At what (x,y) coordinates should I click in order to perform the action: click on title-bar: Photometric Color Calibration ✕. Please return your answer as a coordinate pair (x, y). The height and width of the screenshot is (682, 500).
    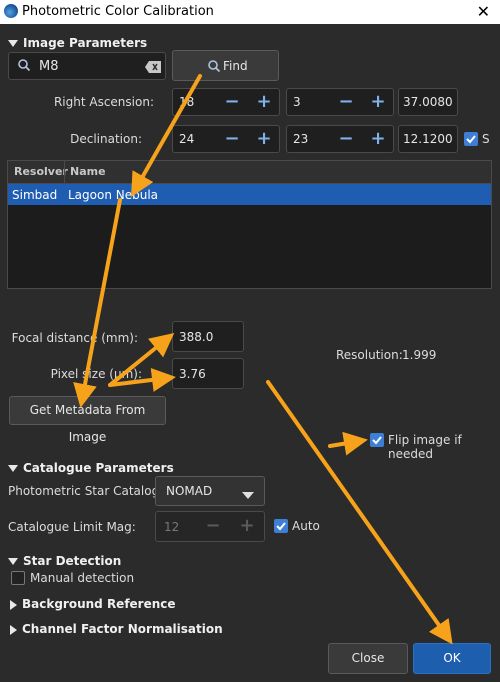
    Looking at the image, I should click on (250, 12).